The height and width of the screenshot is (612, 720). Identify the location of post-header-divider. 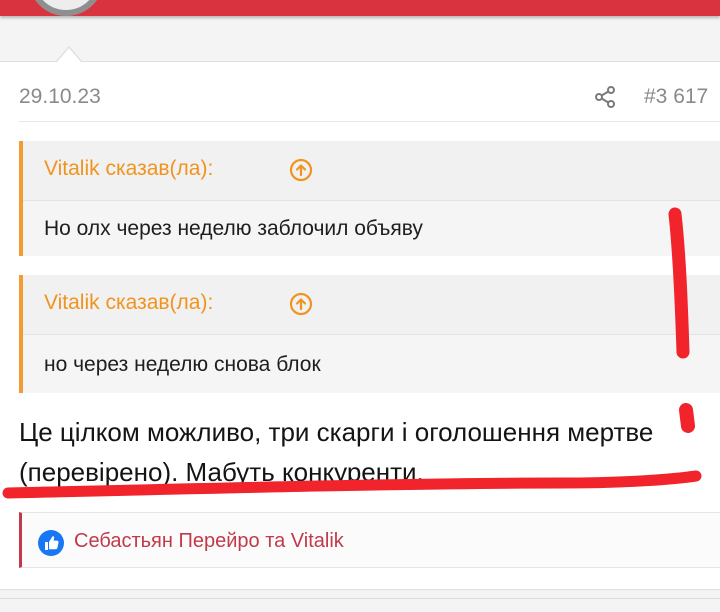
(369, 121).